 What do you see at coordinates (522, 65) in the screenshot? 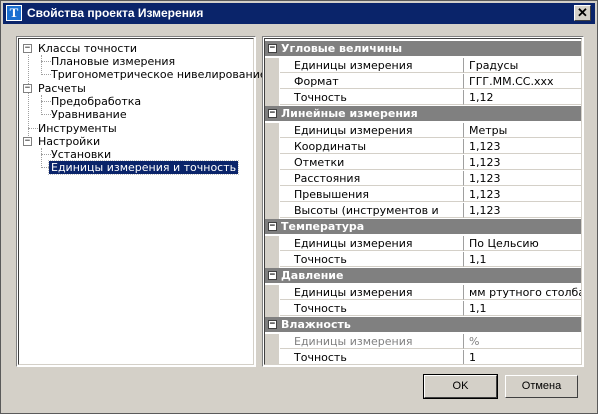
I see `property-value: Градусы` at bounding box center [522, 65].